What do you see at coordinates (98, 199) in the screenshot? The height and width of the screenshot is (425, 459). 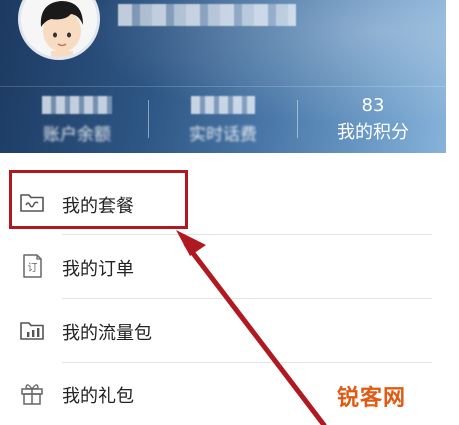 I see `highlight-box` at bounding box center [98, 199].